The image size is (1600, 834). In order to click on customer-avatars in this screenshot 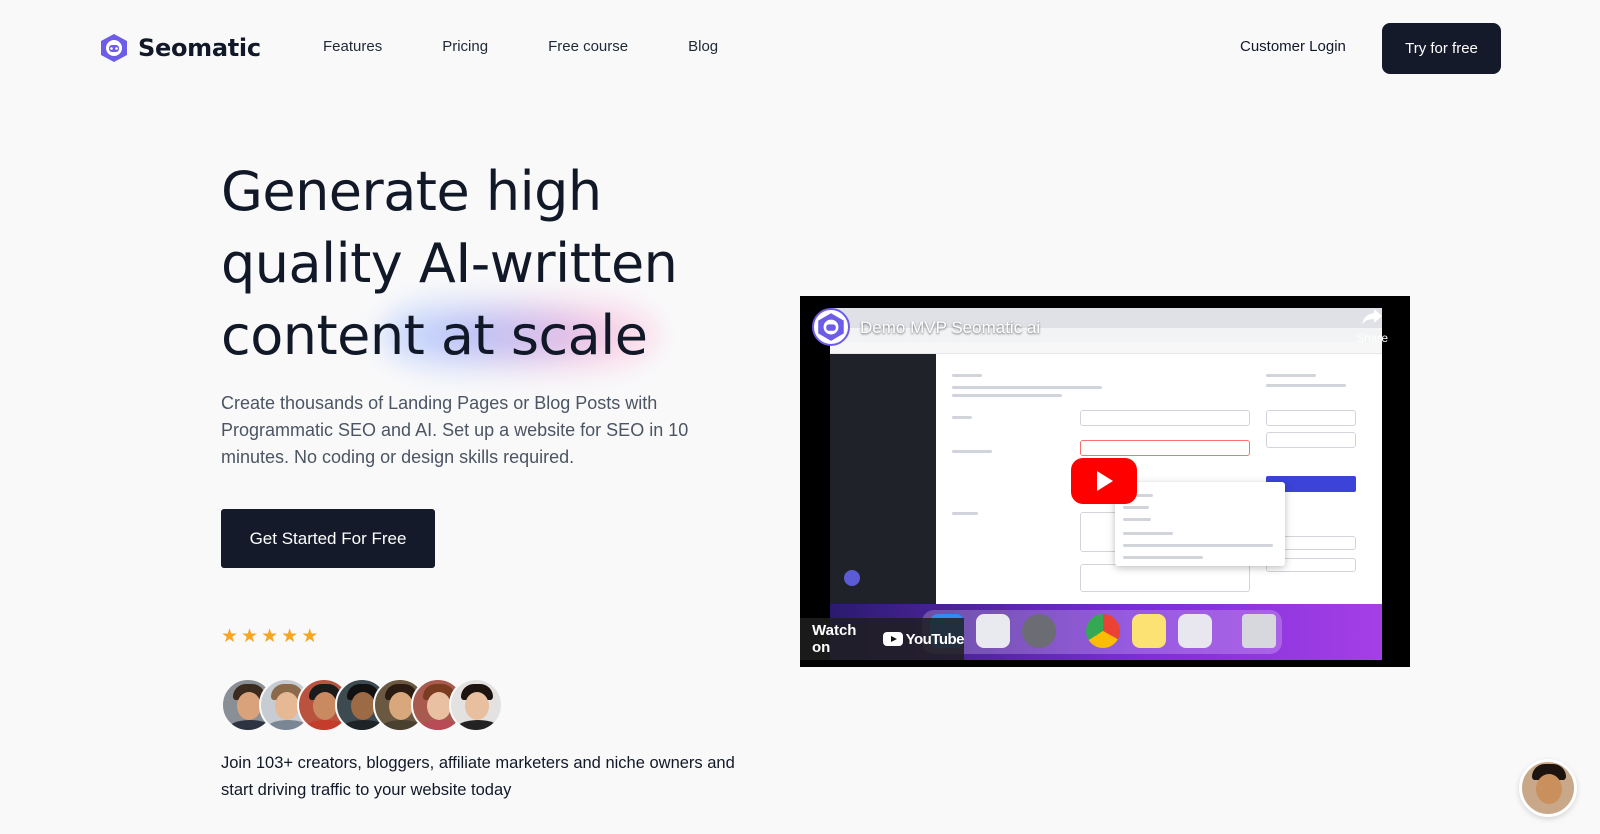, I will do `click(362, 705)`.